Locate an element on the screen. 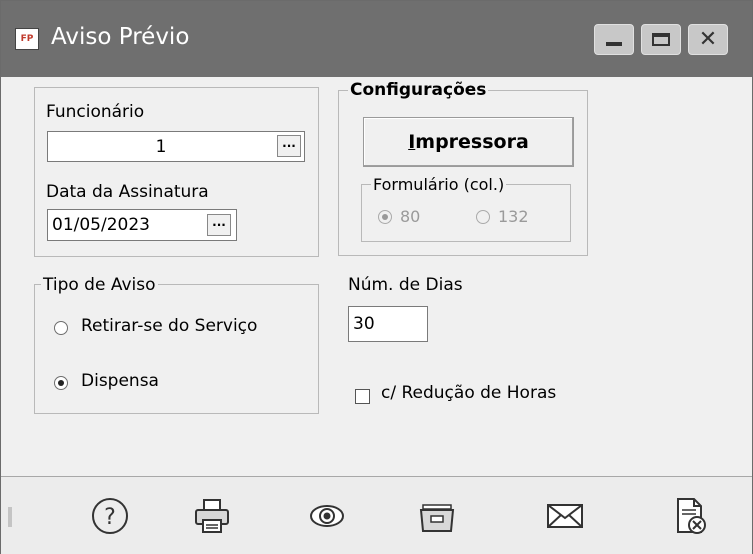  configuracoes-legend: Configurações is located at coordinates (418, 90).